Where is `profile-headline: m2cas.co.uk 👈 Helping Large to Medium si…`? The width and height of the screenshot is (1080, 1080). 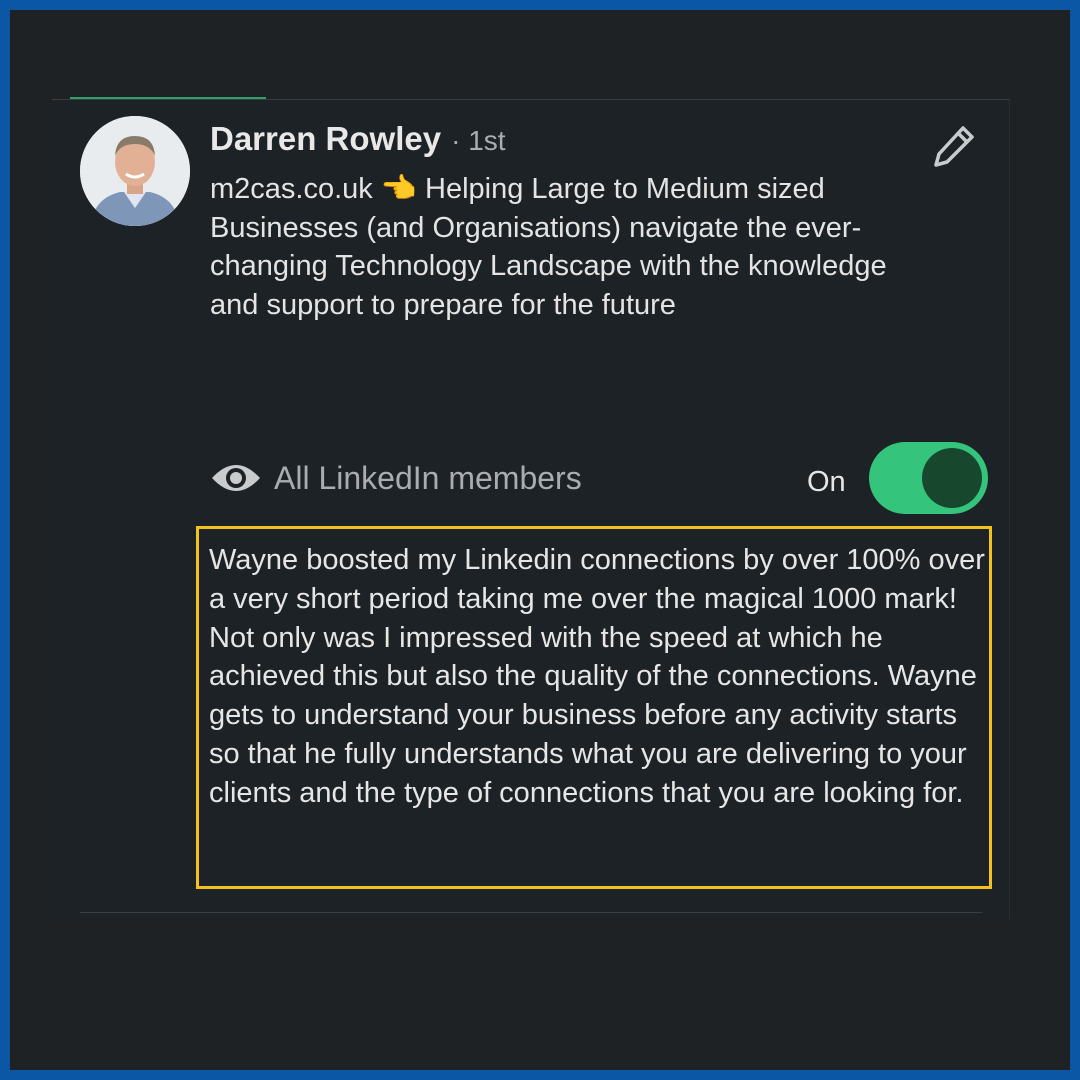 profile-headline: m2cas.co.uk 👈 Helping Large to Medium si… is located at coordinates (548, 247).